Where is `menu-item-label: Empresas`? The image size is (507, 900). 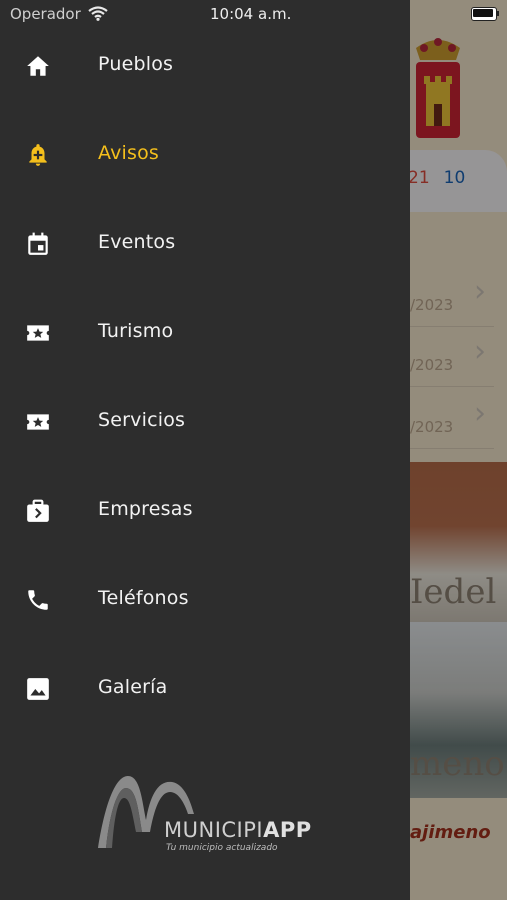
menu-item-label: Empresas is located at coordinates (145, 509).